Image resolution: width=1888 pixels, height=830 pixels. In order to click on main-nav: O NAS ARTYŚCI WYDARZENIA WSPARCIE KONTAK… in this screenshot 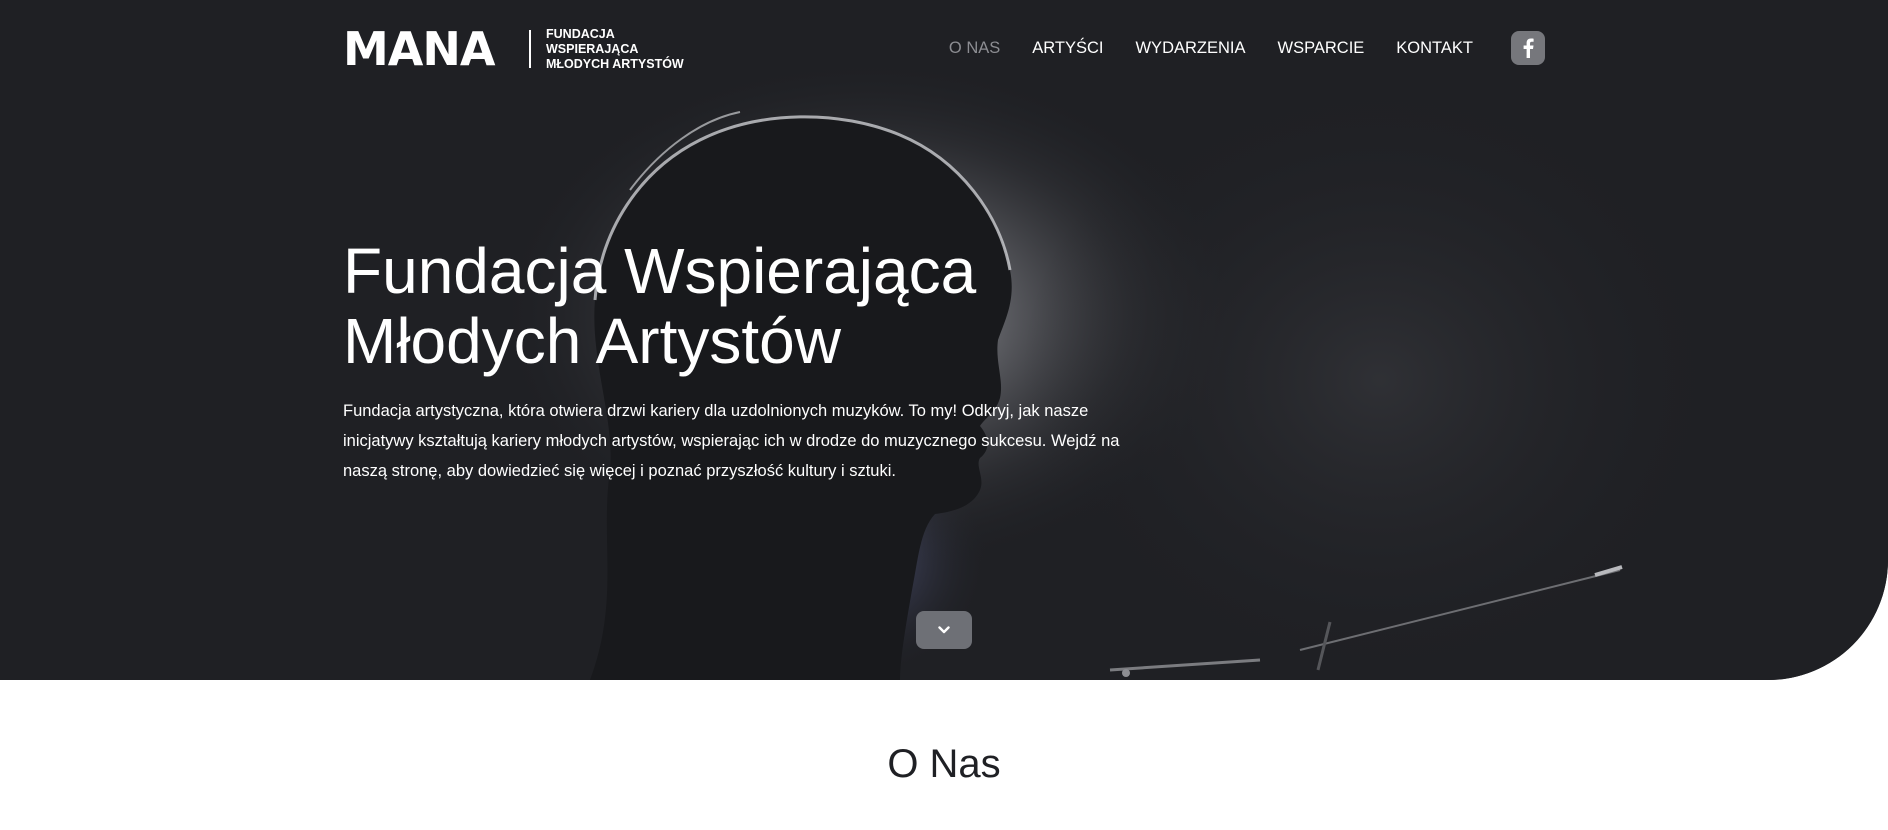, I will do `click(1231, 48)`.